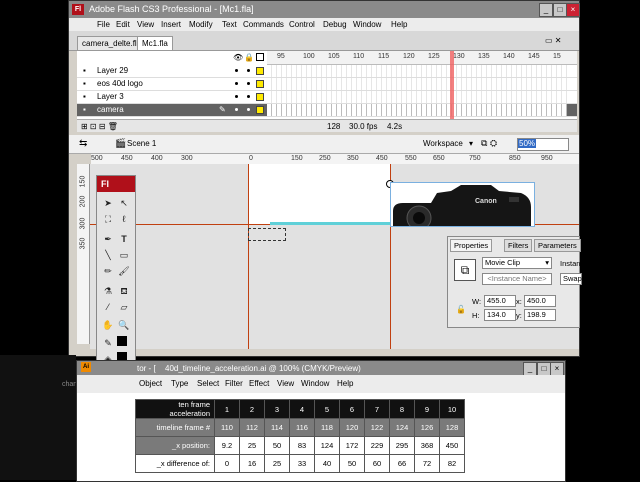 Image resolution: width=640 pixels, height=482 pixels. Describe the element at coordinates (515, 158) in the screenshot. I see `ruler-label: 850` at that location.